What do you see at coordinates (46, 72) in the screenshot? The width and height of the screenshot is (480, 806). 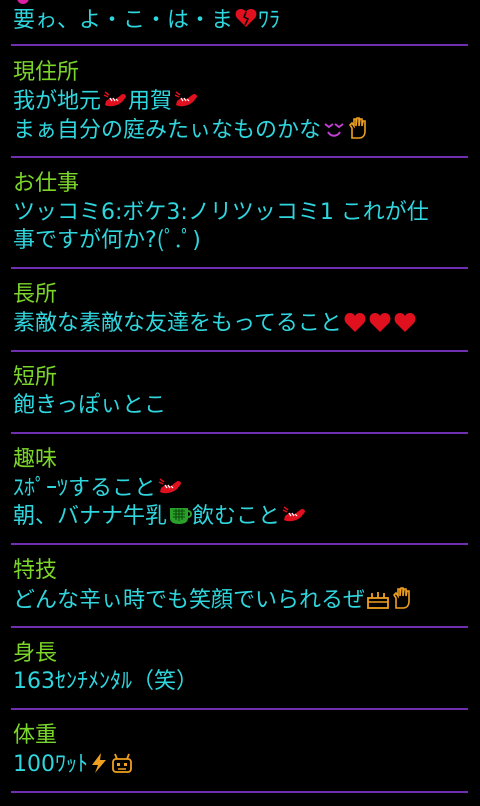 I see `section-label: 現住所` at bounding box center [46, 72].